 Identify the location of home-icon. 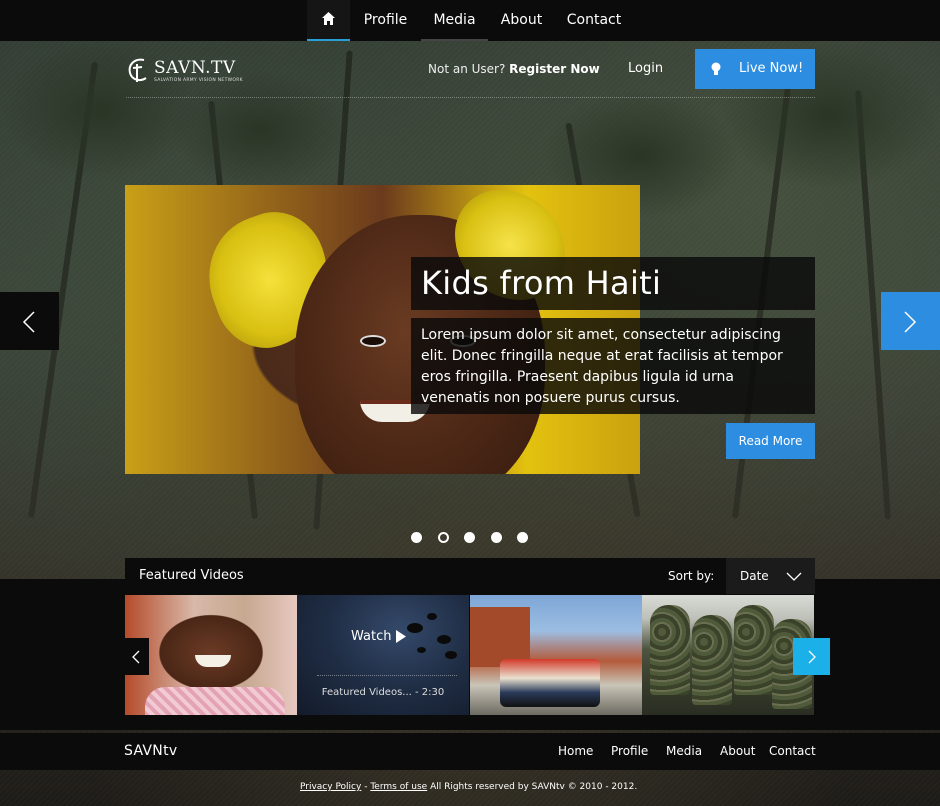
(328, 20).